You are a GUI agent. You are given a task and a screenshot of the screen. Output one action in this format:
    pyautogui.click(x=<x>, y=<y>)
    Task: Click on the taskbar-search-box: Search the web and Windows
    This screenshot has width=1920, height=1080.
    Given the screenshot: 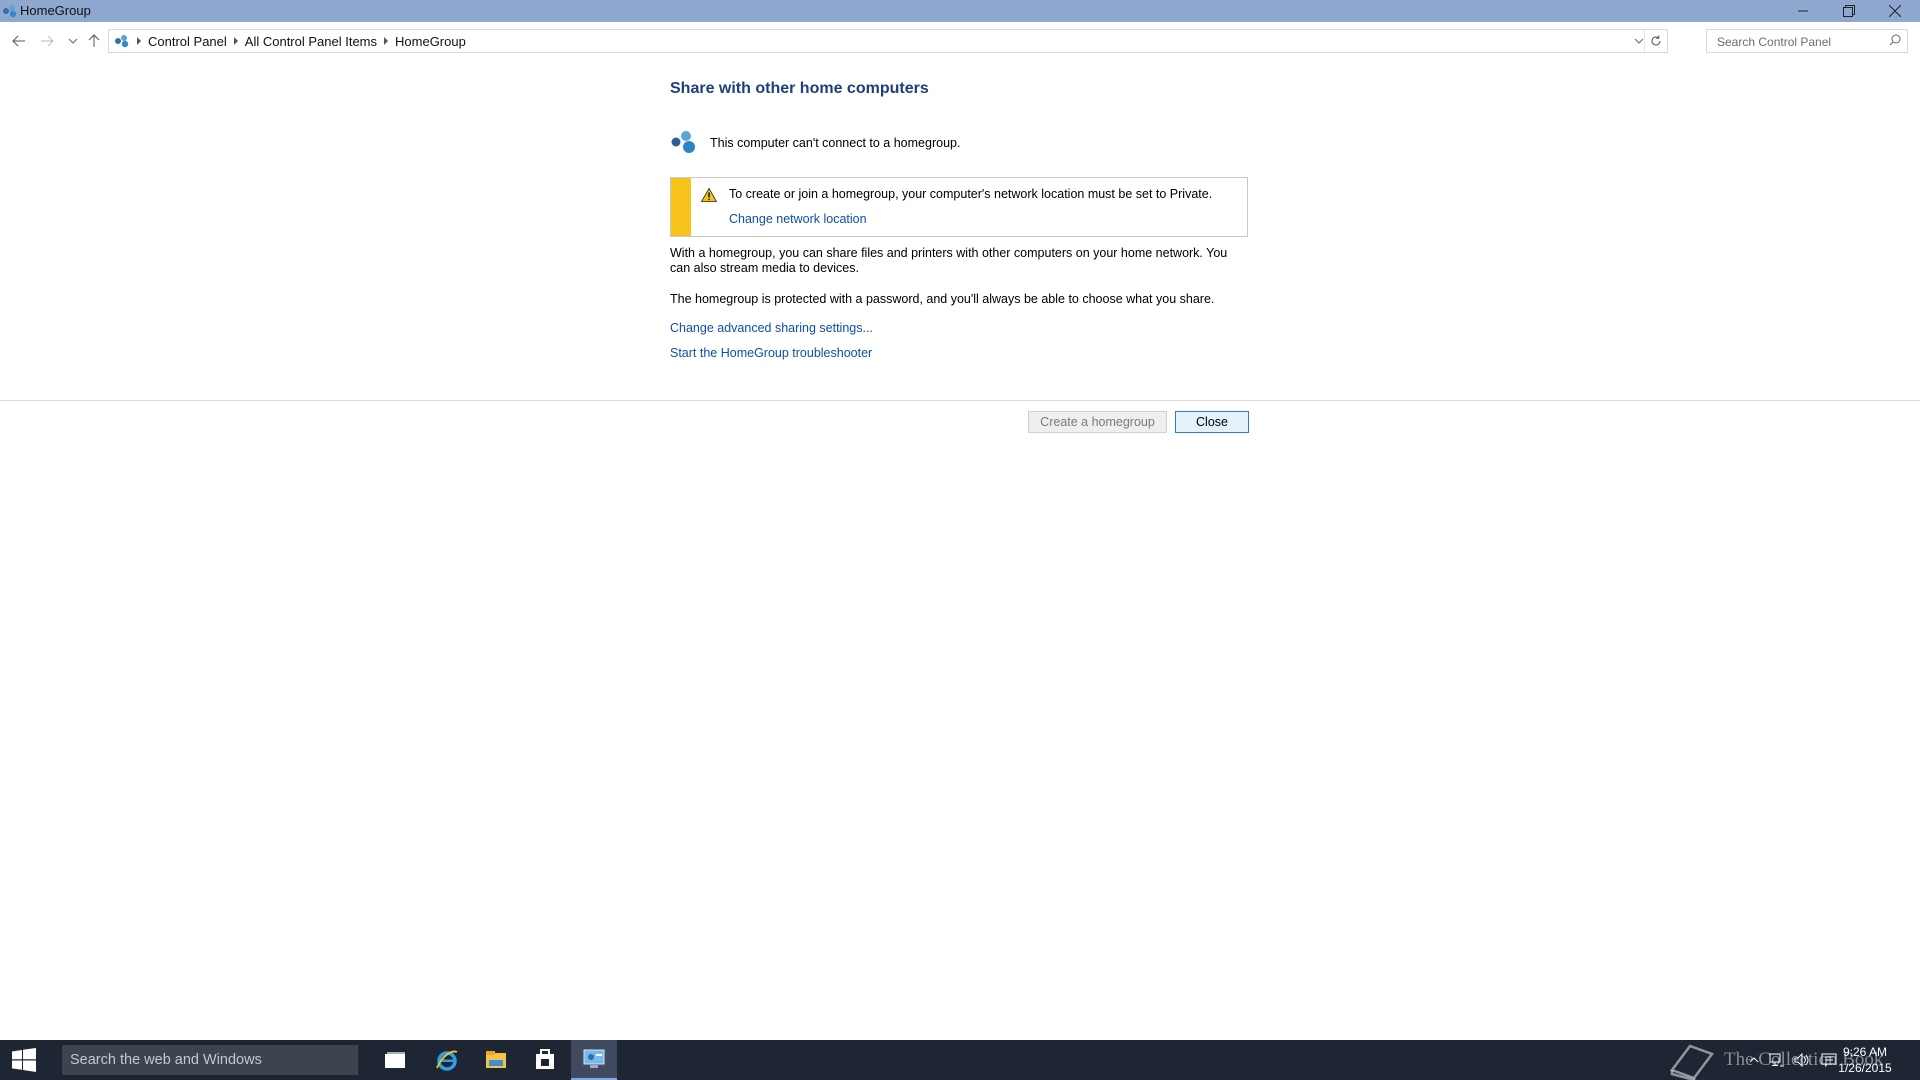 What is the action you would take?
    pyautogui.click(x=210, y=1060)
    